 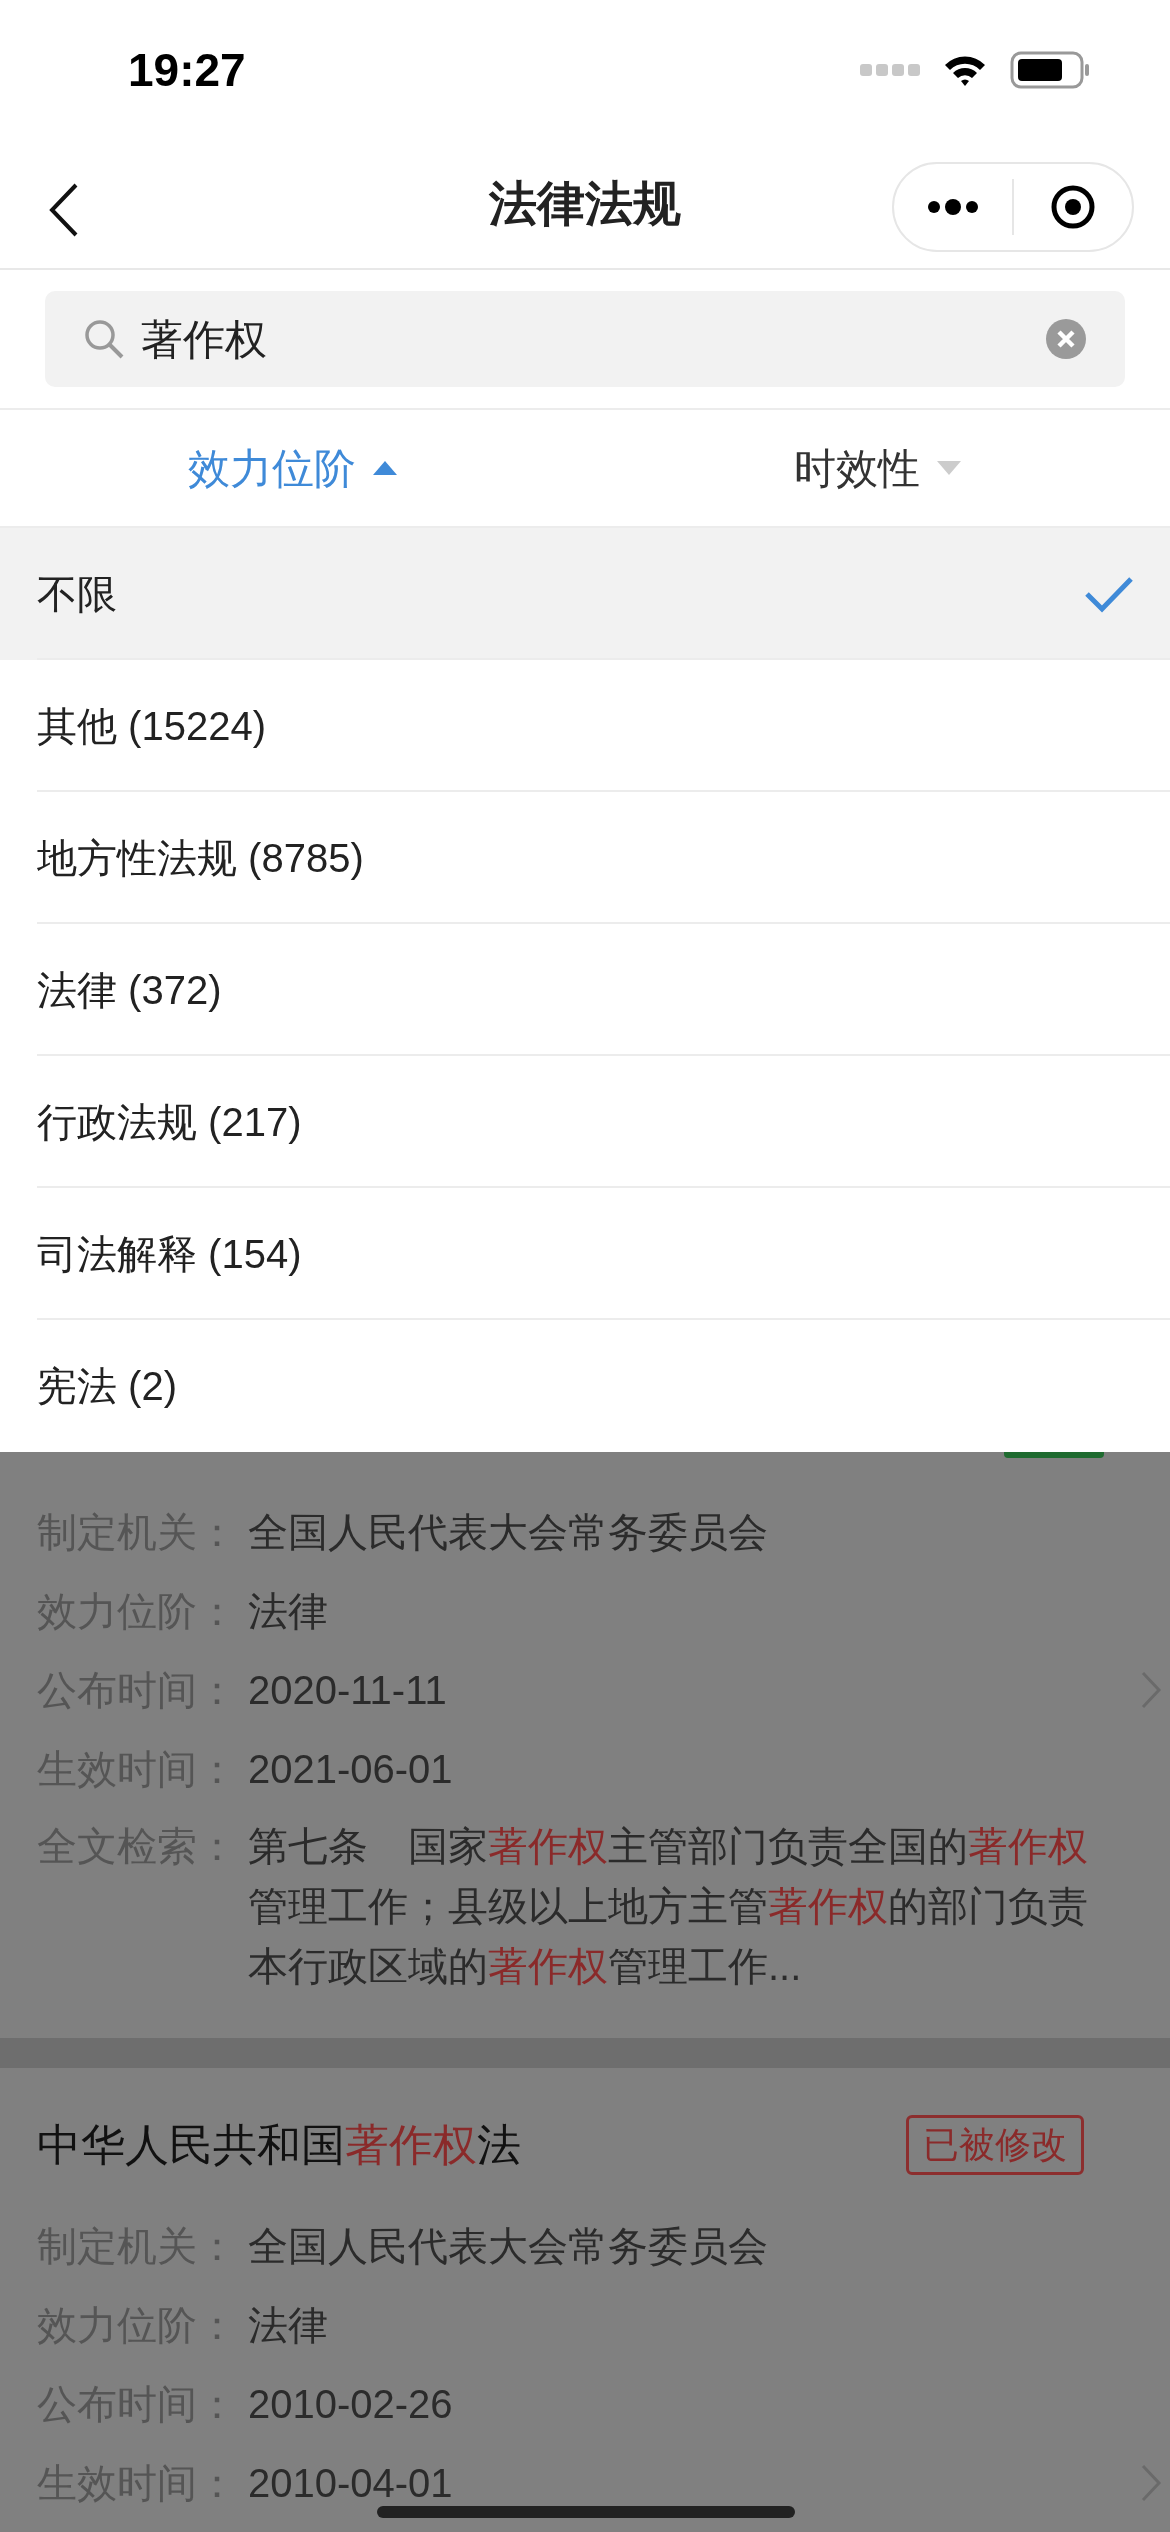 What do you see at coordinates (187, 70) in the screenshot?
I see `status-time: 19:27` at bounding box center [187, 70].